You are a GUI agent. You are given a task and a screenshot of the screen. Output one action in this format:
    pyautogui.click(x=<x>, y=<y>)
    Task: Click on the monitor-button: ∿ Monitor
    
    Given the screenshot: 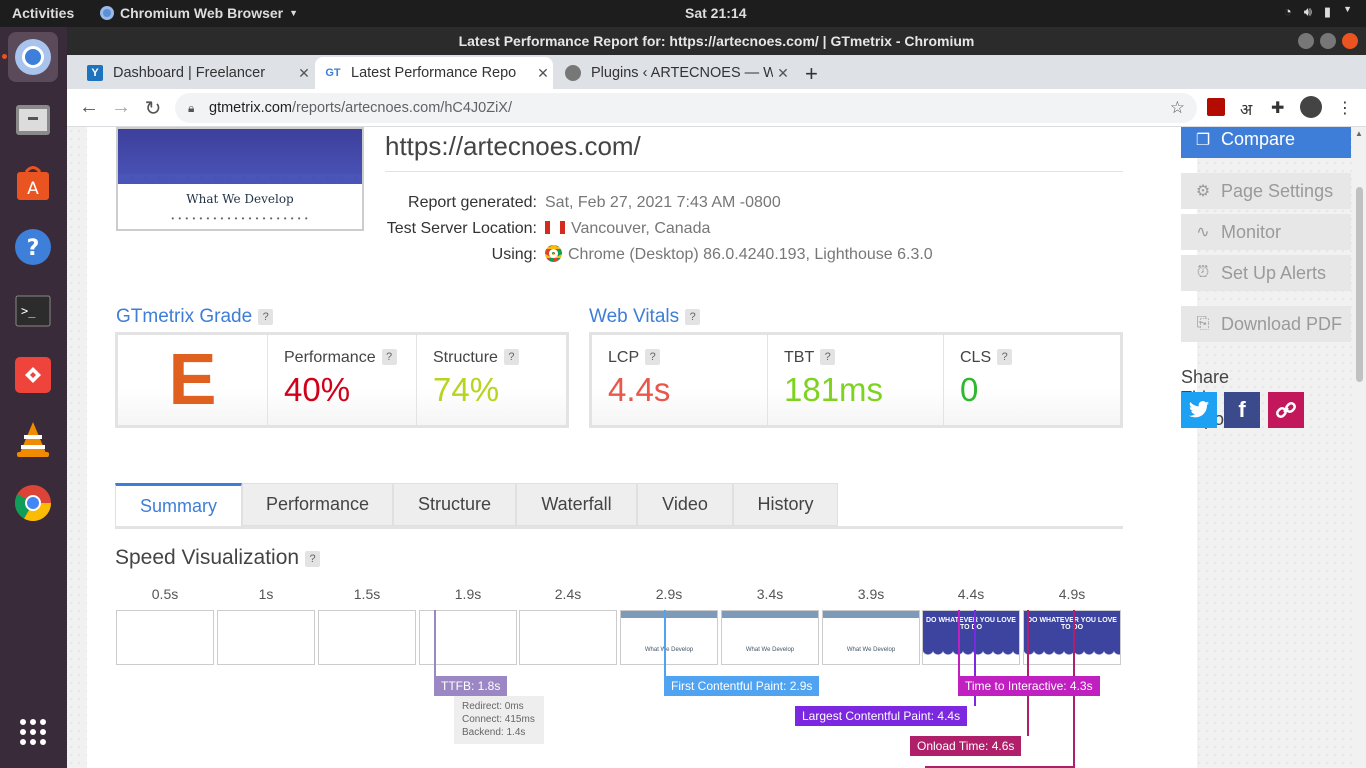 What is the action you would take?
    pyautogui.click(x=1266, y=232)
    